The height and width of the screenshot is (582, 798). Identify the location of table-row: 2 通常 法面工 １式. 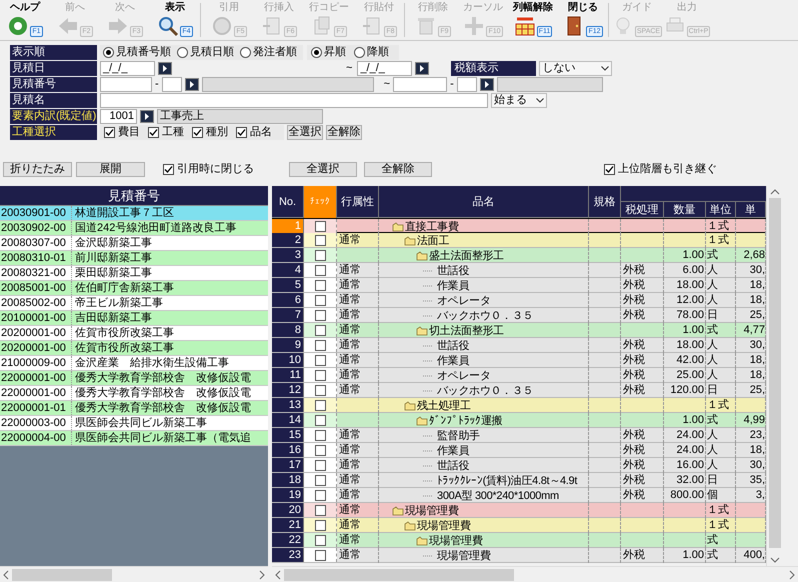
(519, 240).